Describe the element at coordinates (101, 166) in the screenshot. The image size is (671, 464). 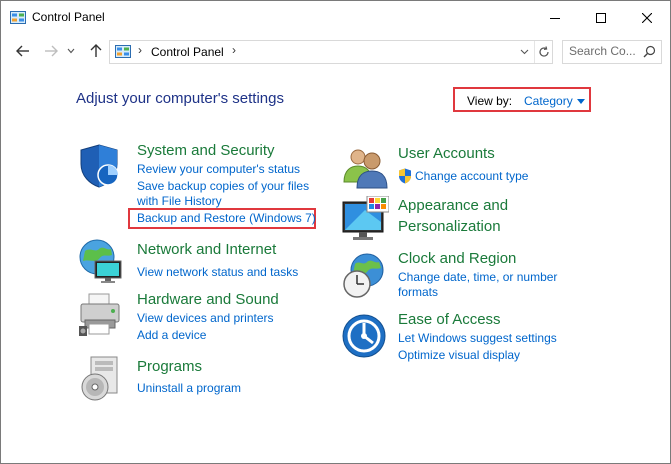
I see `shield-icon` at that location.